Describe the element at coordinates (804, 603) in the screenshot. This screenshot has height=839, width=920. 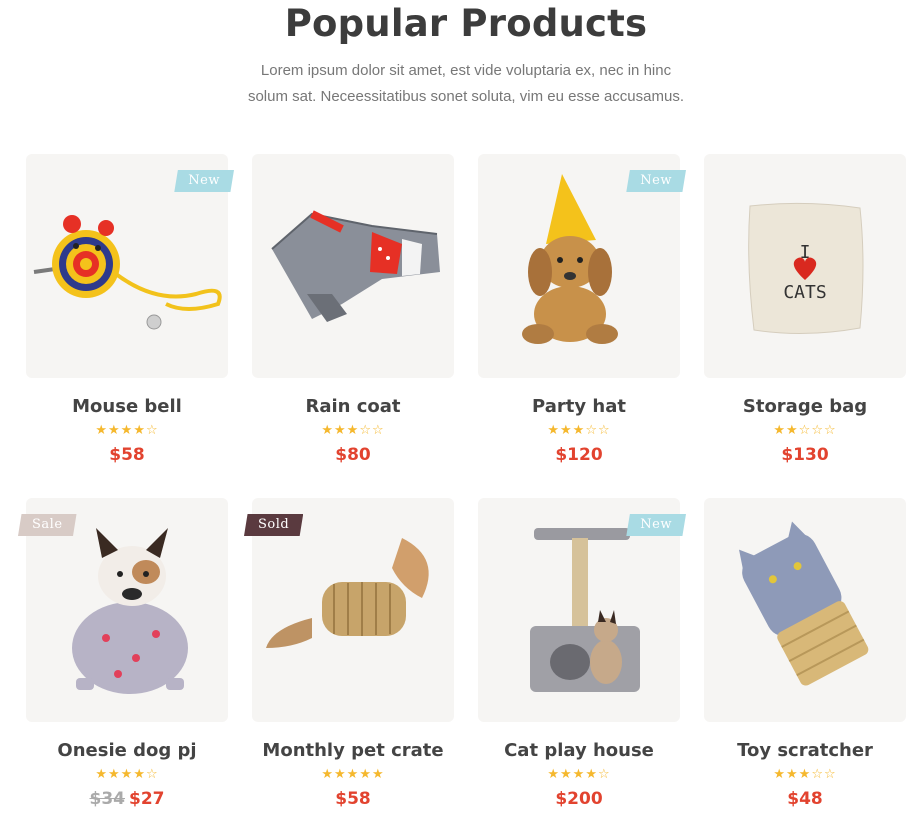
I see `cat-scratcher-toy-image` at that location.